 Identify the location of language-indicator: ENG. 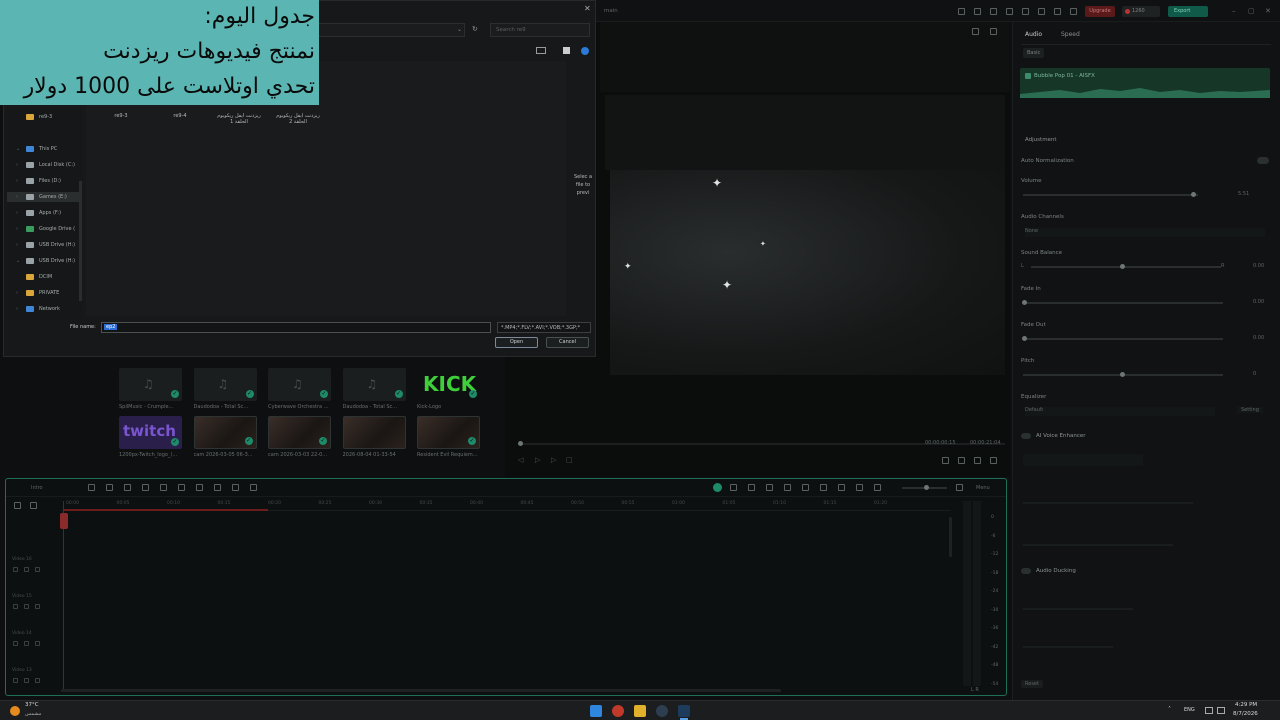
(1189, 710).